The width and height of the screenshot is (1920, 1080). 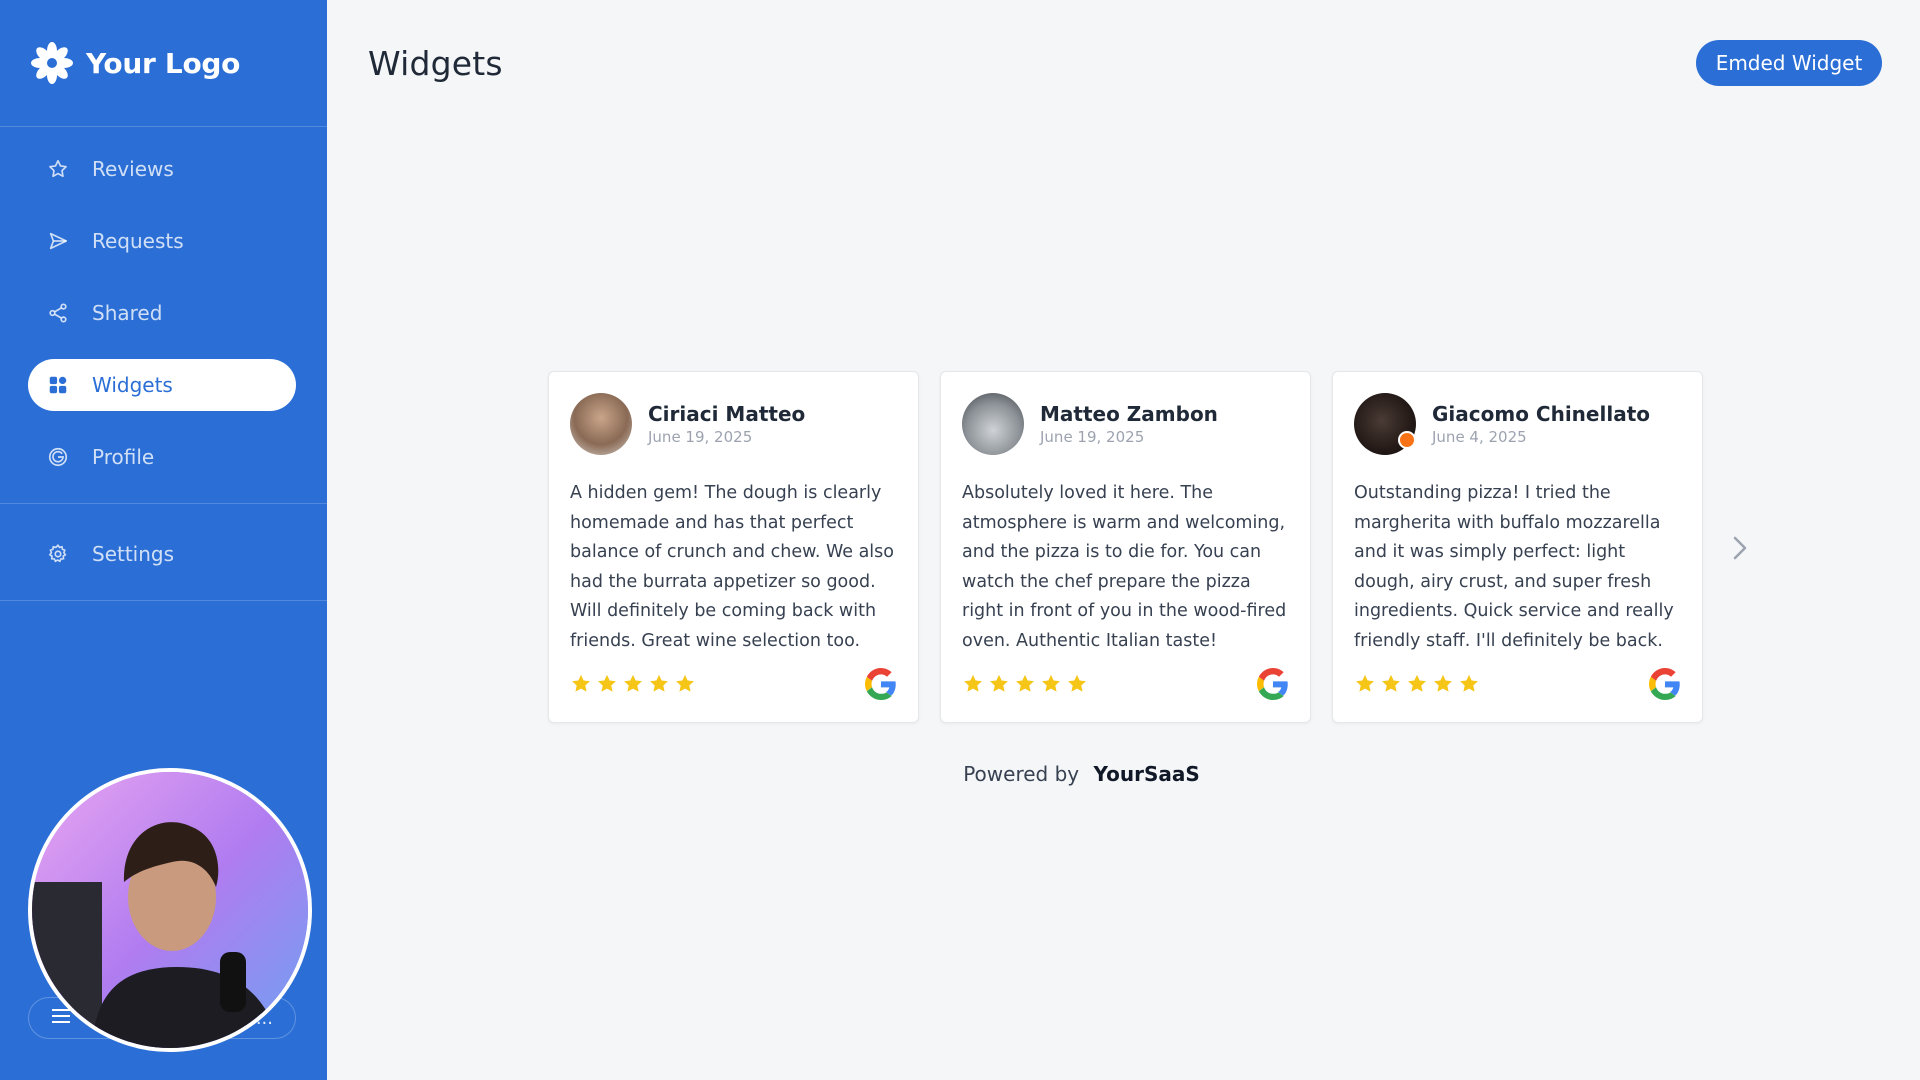 I want to click on sidebar-item-label: Profile, so click(x=123, y=457).